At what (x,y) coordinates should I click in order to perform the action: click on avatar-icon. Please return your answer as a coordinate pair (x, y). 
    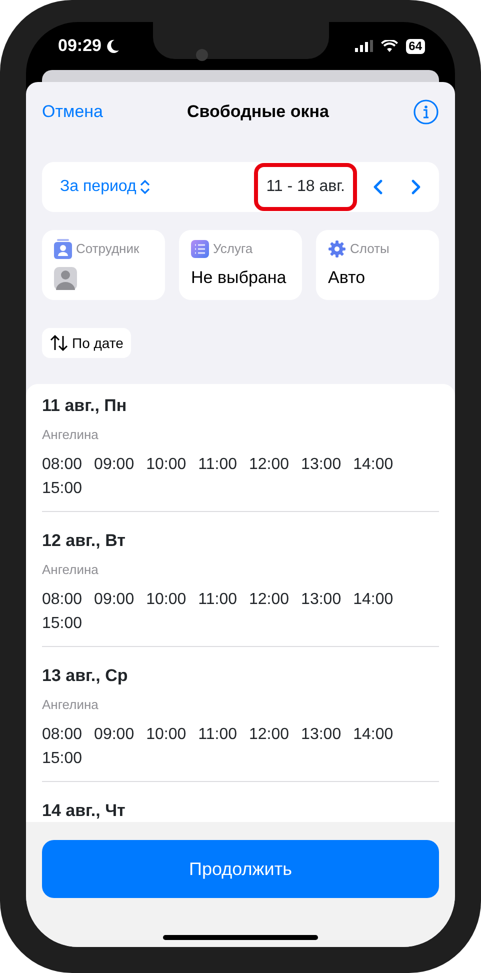
    Looking at the image, I should click on (65, 278).